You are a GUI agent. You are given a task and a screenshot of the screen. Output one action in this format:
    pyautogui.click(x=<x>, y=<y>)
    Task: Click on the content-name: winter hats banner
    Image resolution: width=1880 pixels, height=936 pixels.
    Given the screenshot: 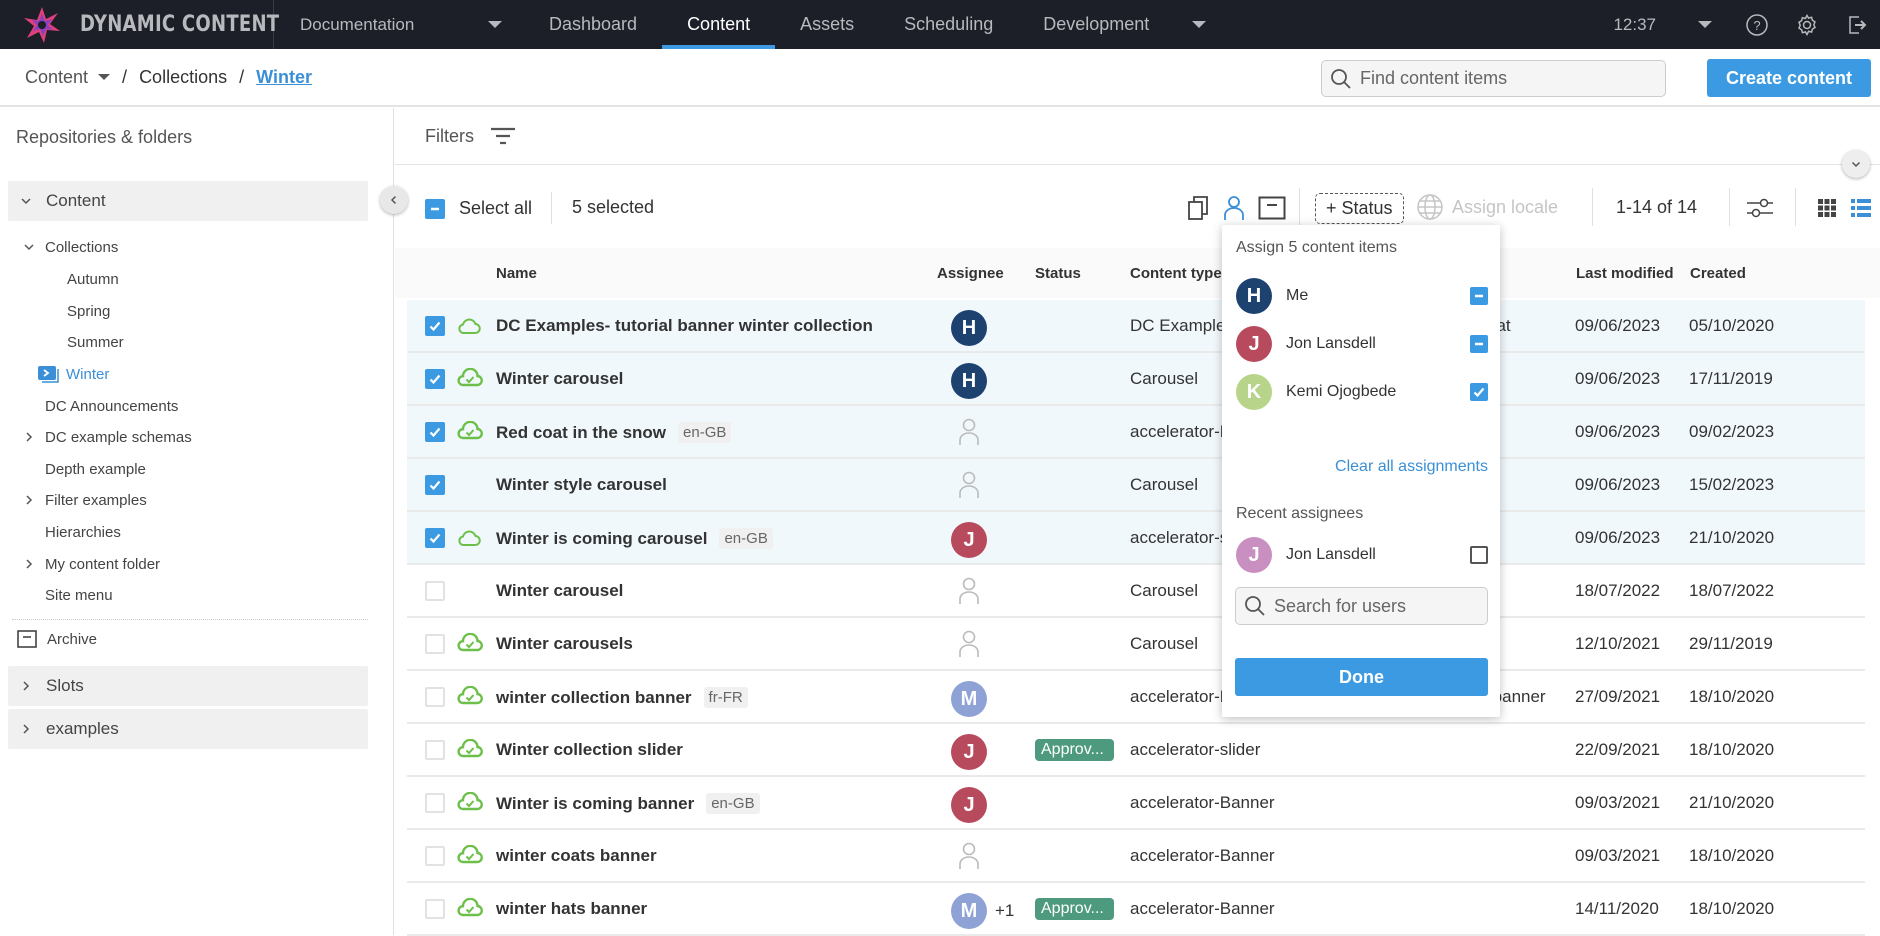 What is the action you would take?
    pyautogui.click(x=571, y=909)
    